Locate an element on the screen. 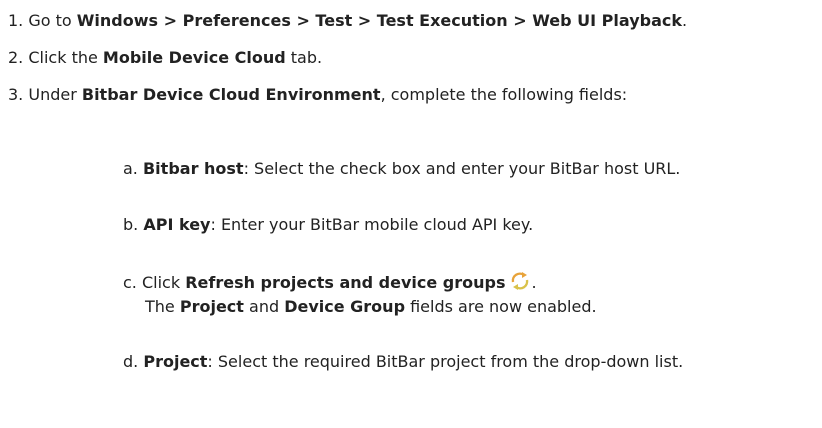 The image size is (822, 428). field-name: API key is located at coordinates (177, 224).